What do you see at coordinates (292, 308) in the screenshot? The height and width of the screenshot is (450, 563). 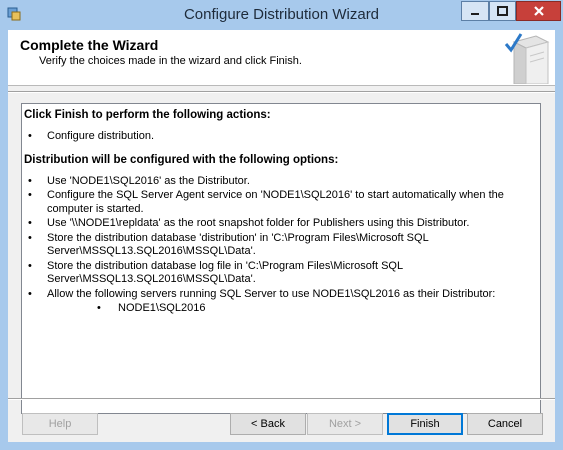 I see `servers-list: • NODE1\SQL2016` at bounding box center [292, 308].